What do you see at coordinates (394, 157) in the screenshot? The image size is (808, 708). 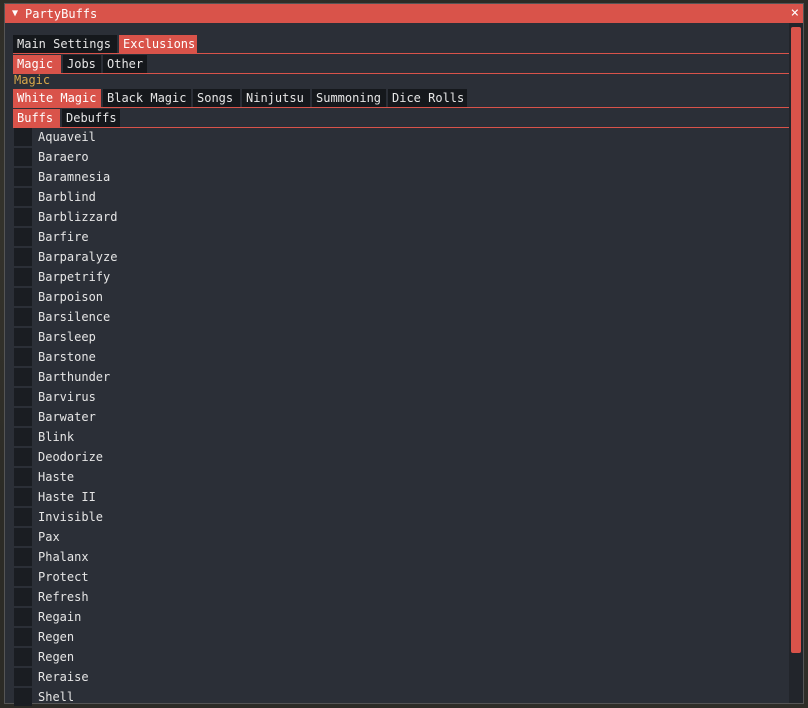 I see `spell-row: Baraero` at bounding box center [394, 157].